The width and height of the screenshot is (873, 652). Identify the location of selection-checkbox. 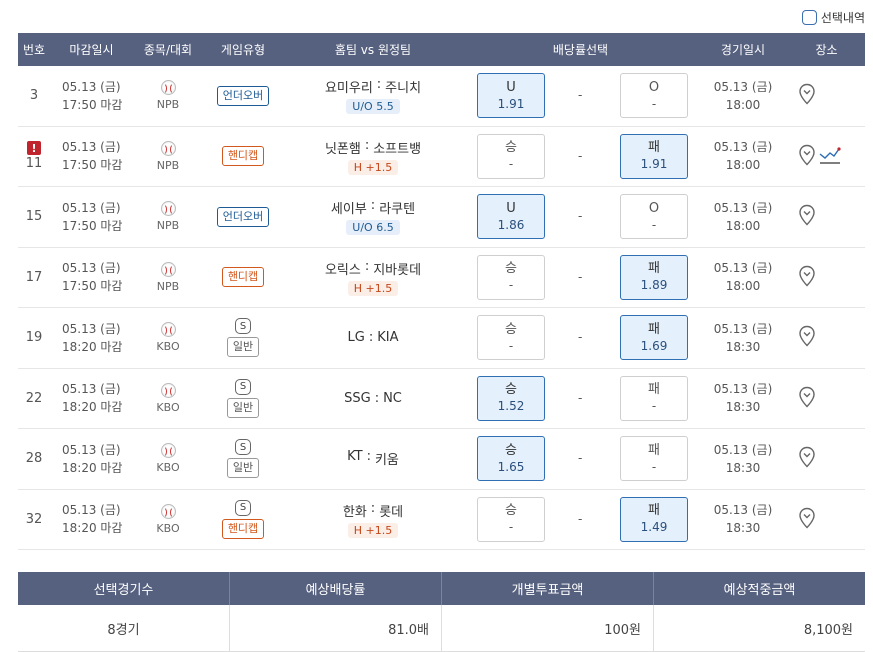
(809, 17).